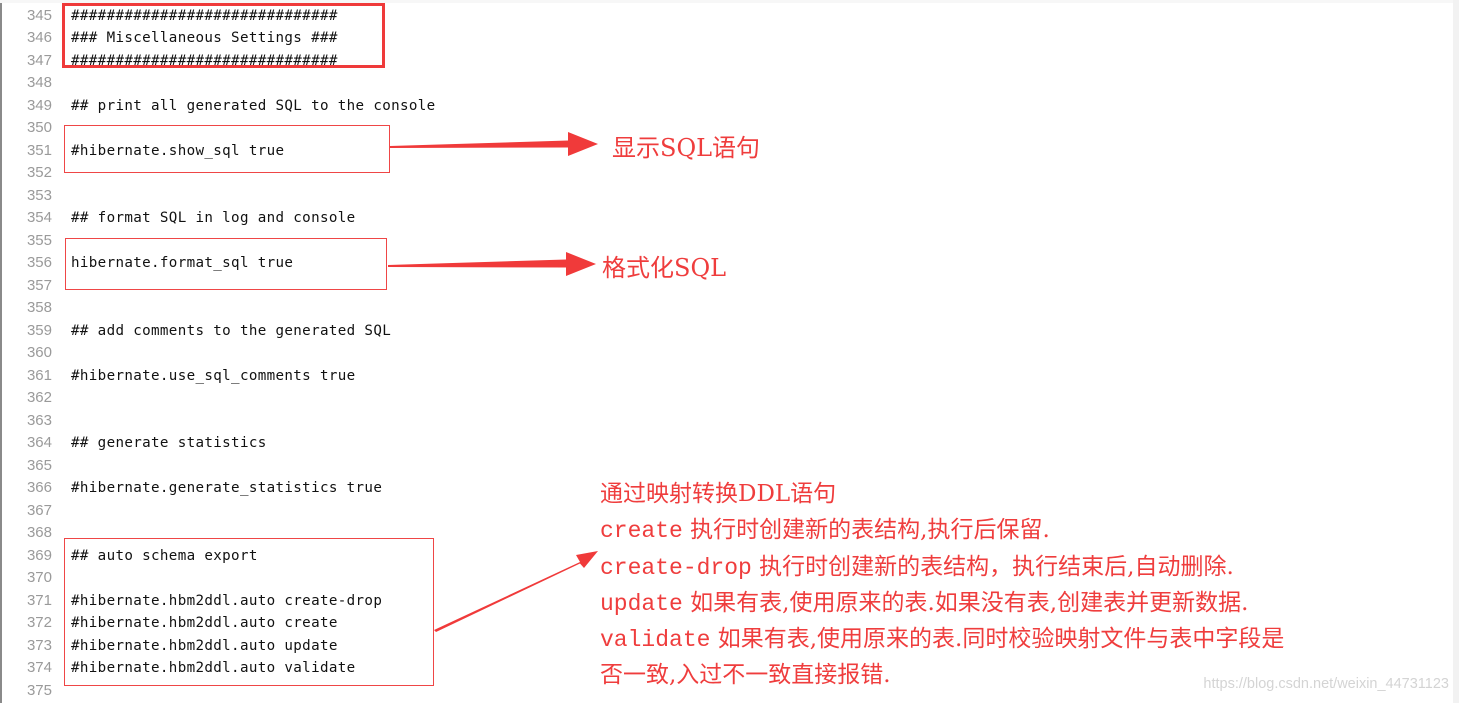  Describe the element at coordinates (249, 612) in the screenshot. I see `highlight-box-hbm2ddl` at that location.